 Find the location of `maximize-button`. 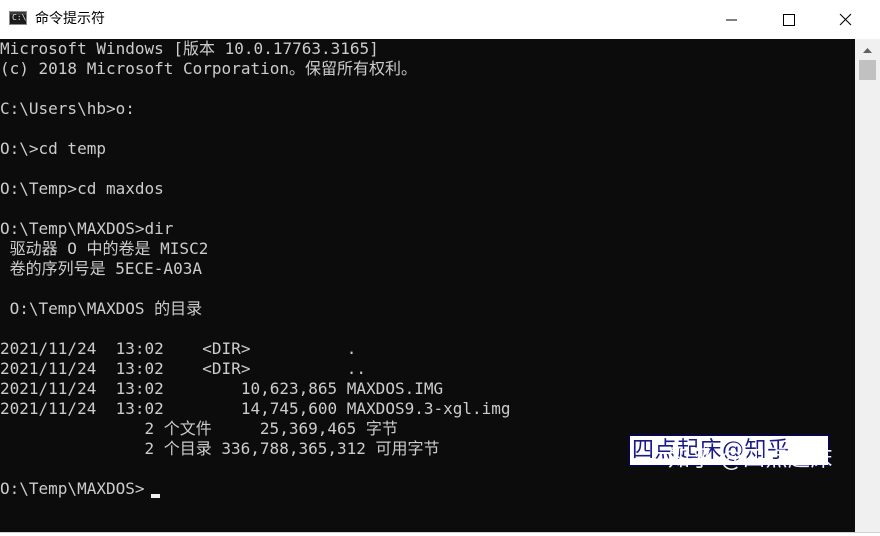

maximize-button is located at coordinates (789, 19).